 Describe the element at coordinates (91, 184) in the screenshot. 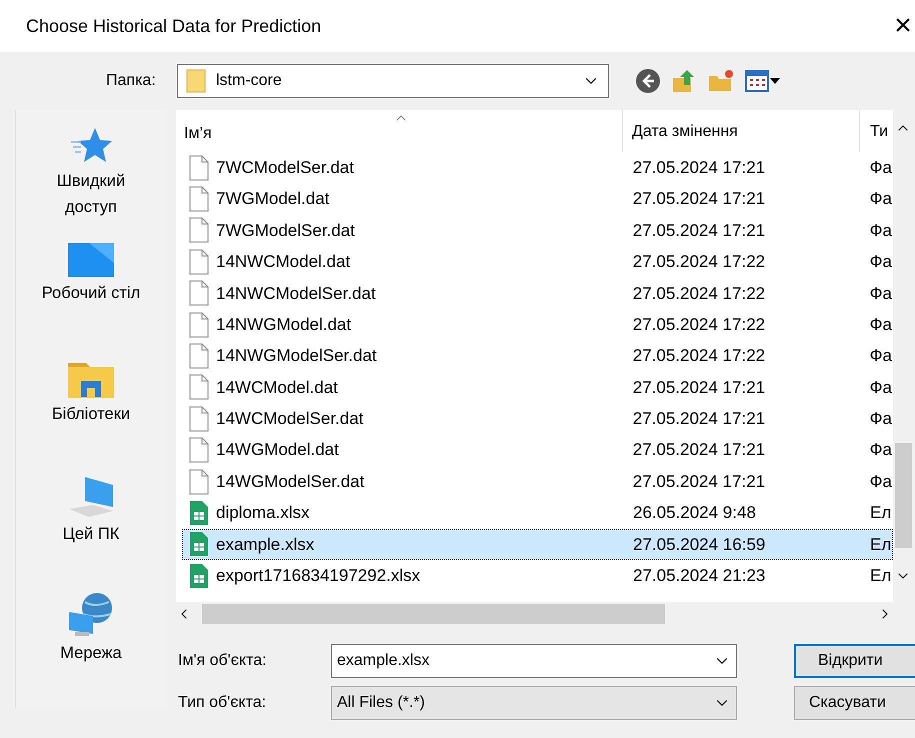

I see `places-item: Швидкий доступ` at that location.